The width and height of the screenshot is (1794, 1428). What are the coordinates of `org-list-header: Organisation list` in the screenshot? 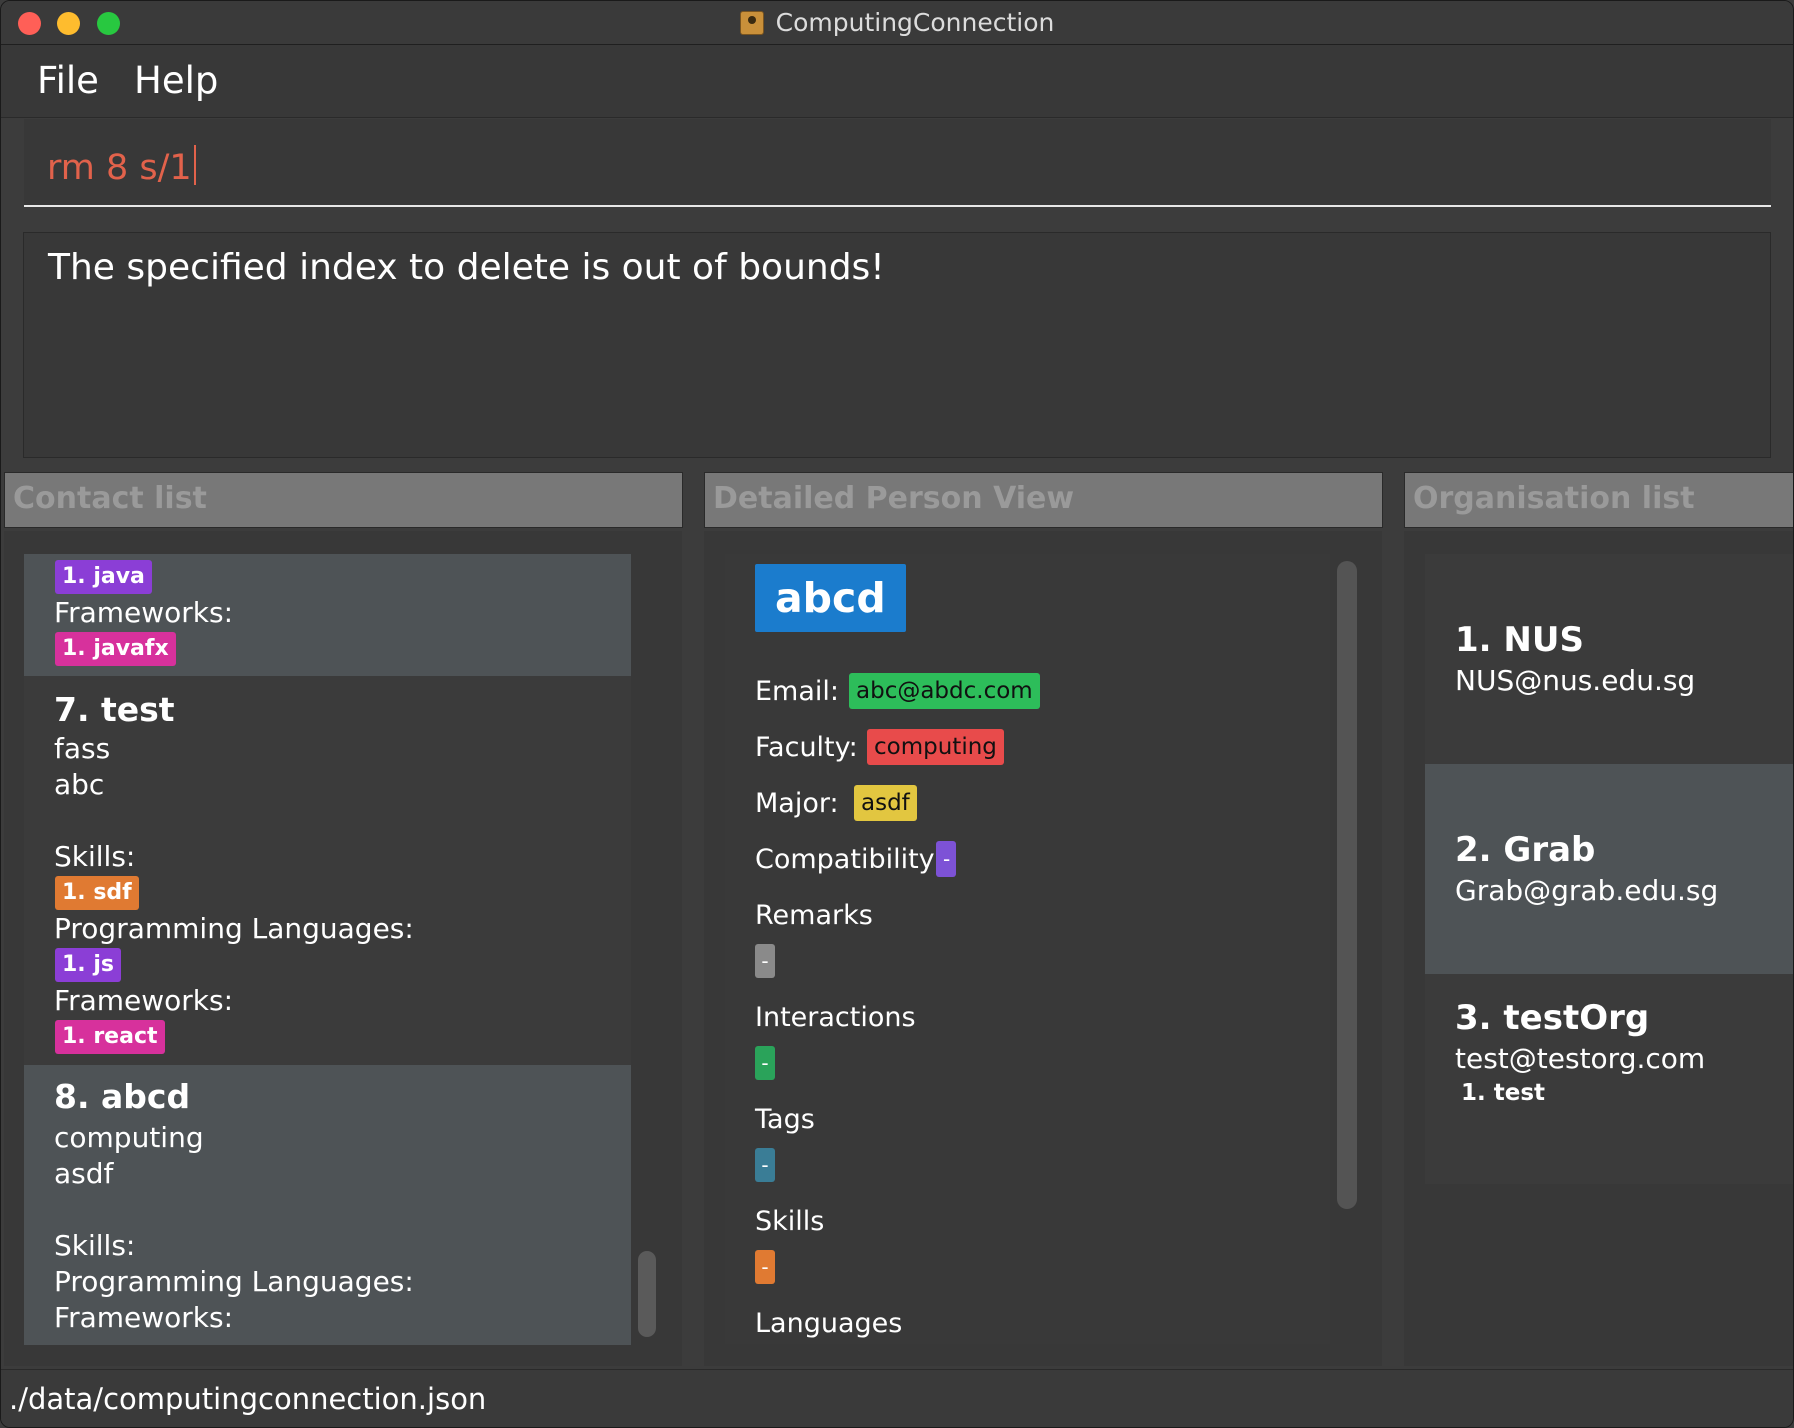 It's located at (1598, 500).